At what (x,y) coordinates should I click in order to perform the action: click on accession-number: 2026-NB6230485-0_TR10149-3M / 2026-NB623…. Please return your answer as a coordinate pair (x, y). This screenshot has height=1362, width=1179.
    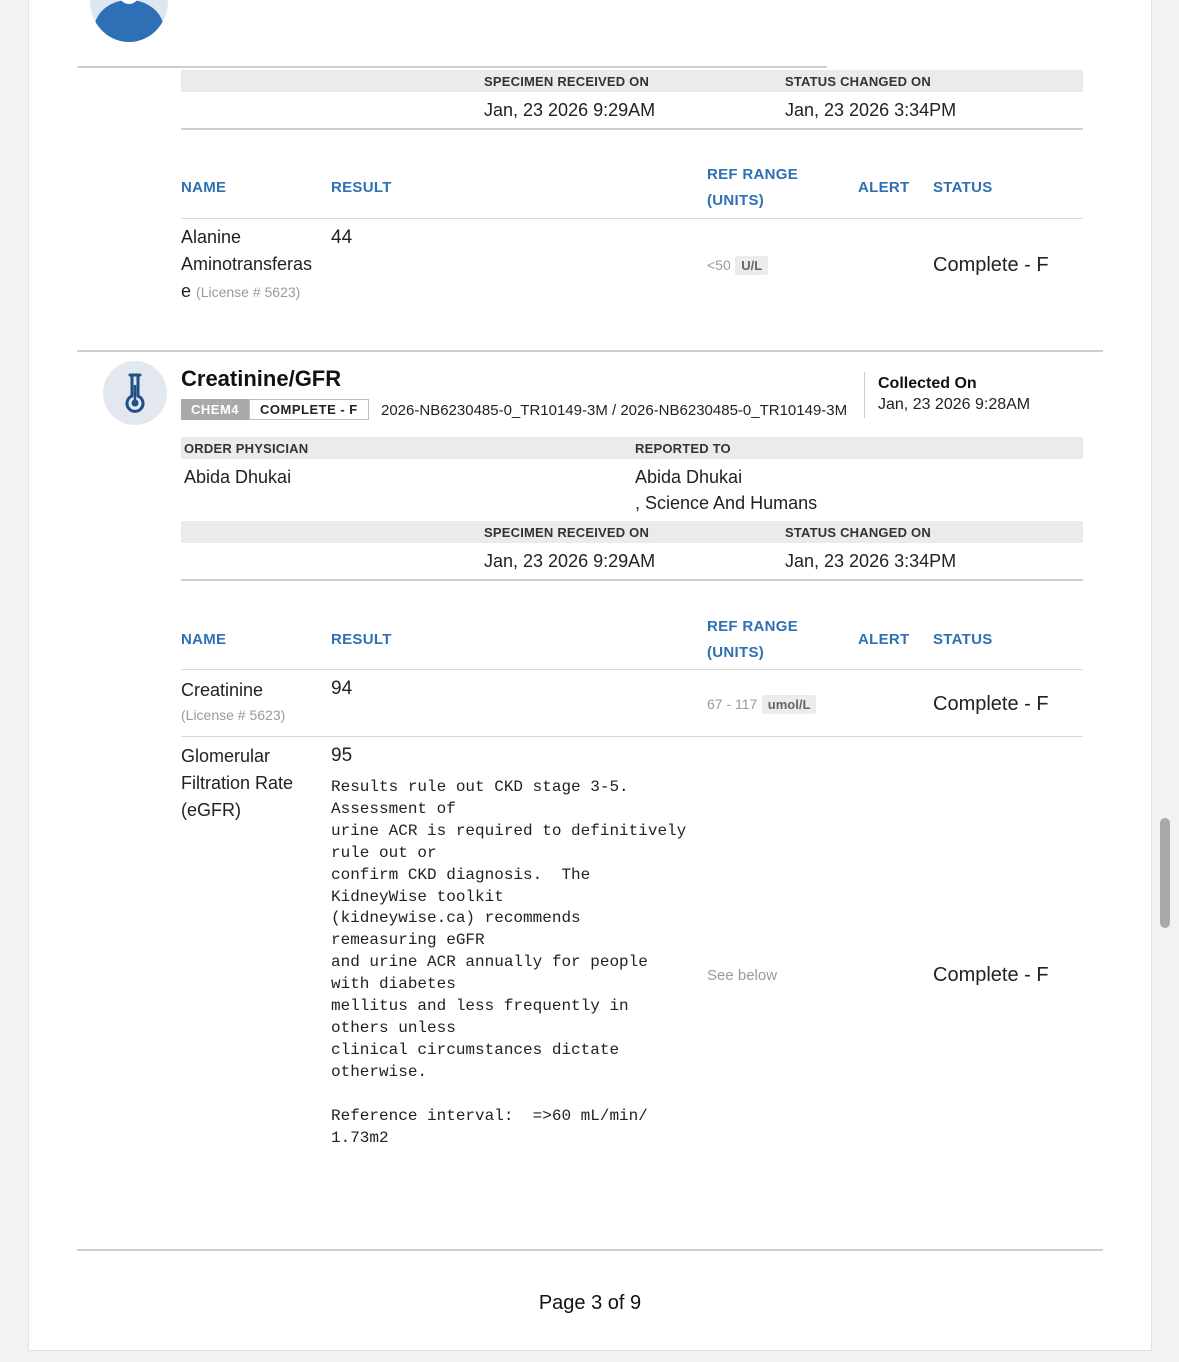
    Looking at the image, I should click on (614, 410).